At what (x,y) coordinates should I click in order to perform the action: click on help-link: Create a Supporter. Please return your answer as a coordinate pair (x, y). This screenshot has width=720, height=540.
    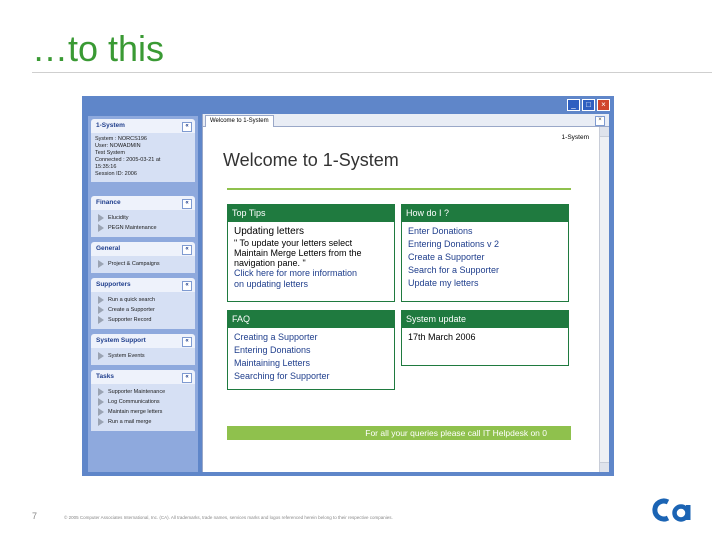
    Looking at the image, I should click on (485, 257).